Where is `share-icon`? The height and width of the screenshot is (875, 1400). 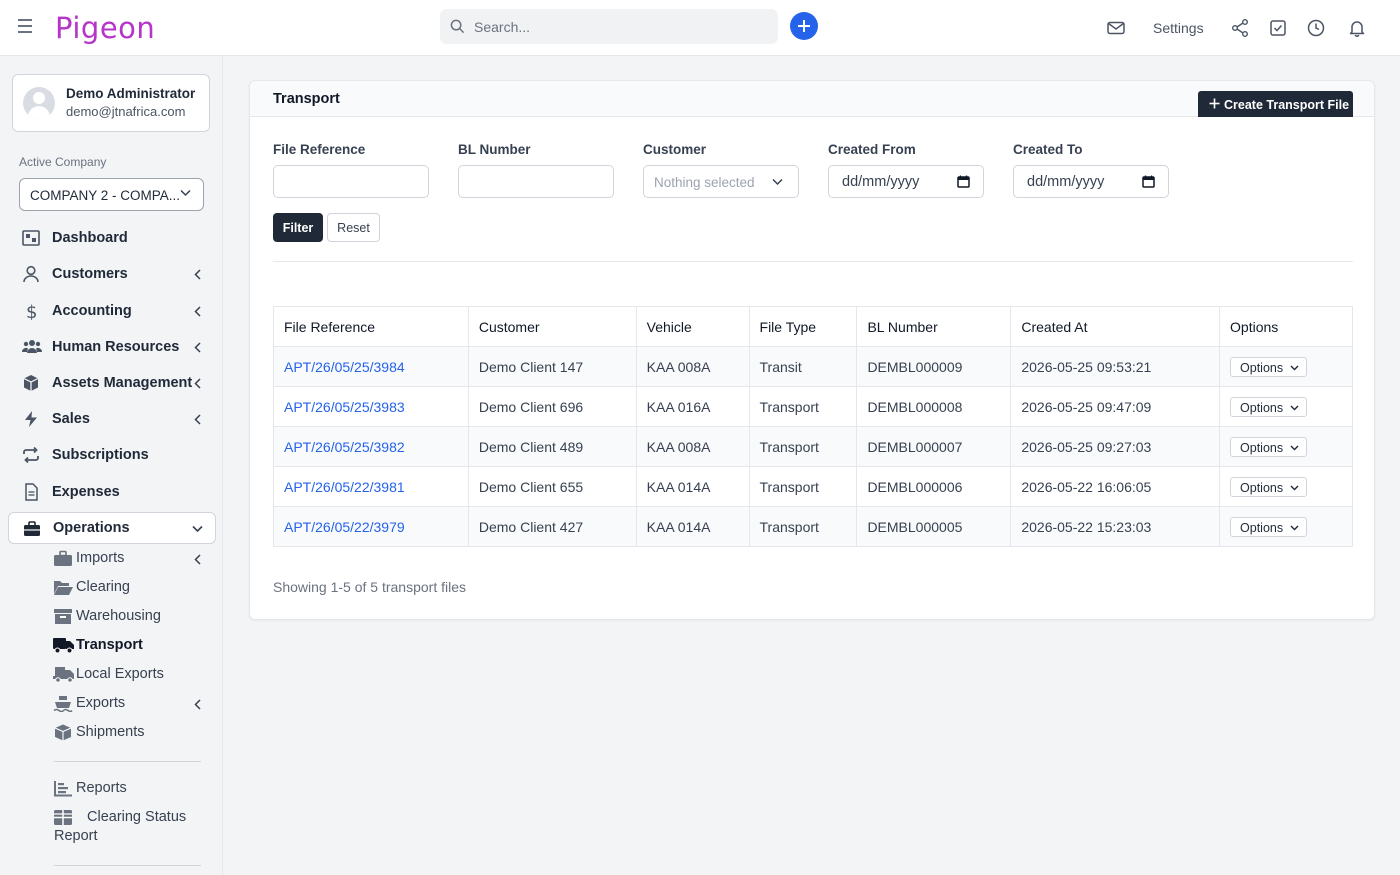
share-icon is located at coordinates (1240, 28).